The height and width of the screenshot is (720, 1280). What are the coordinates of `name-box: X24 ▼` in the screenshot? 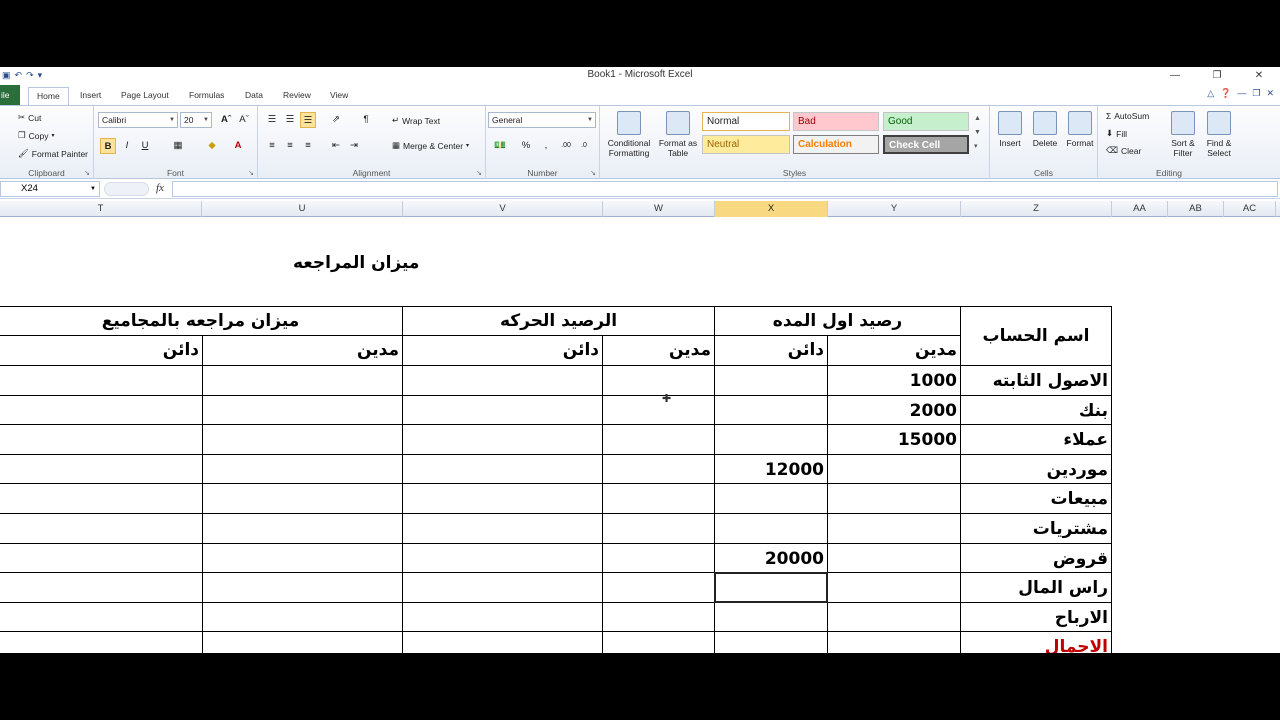 It's located at (50, 189).